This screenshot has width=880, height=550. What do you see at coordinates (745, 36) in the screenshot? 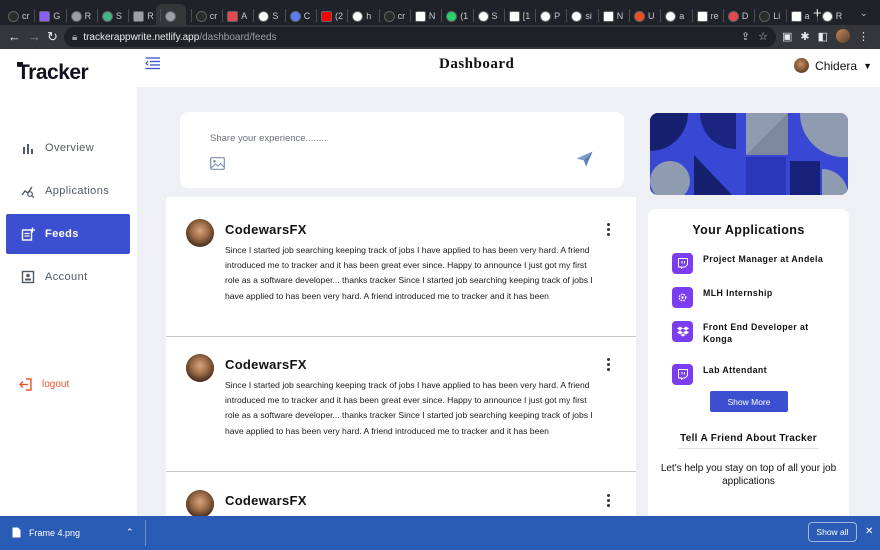
I see `share-icon: ⇪` at bounding box center [745, 36].